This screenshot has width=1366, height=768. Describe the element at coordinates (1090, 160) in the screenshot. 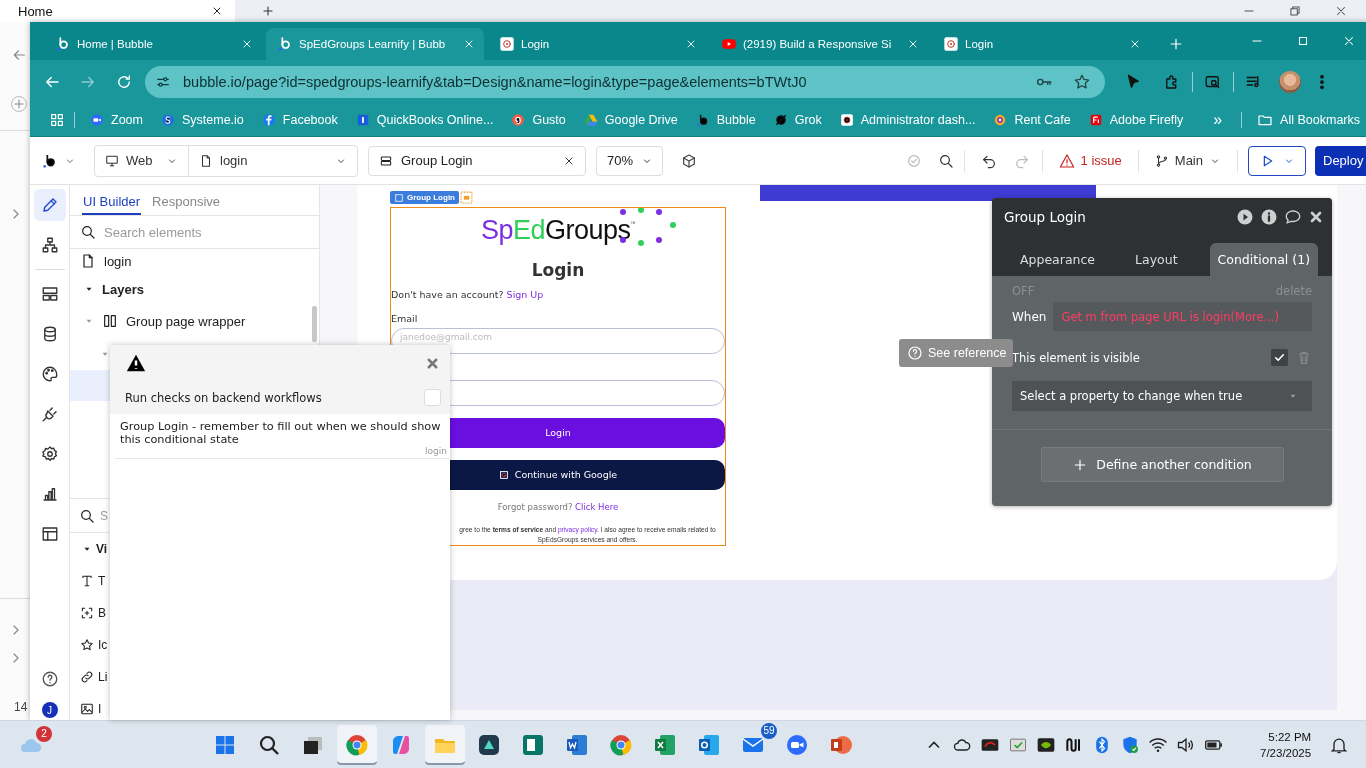

I see `issues-button: 1 issue` at that location.